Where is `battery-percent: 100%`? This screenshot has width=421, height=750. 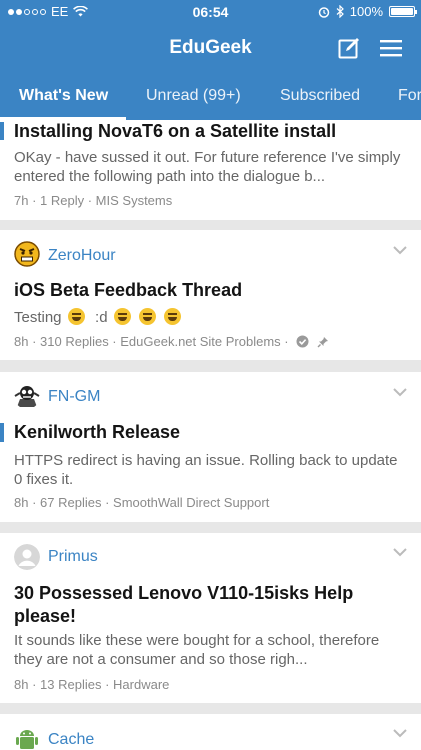
battery-percent: 100% is located at coordinates (366, 11).